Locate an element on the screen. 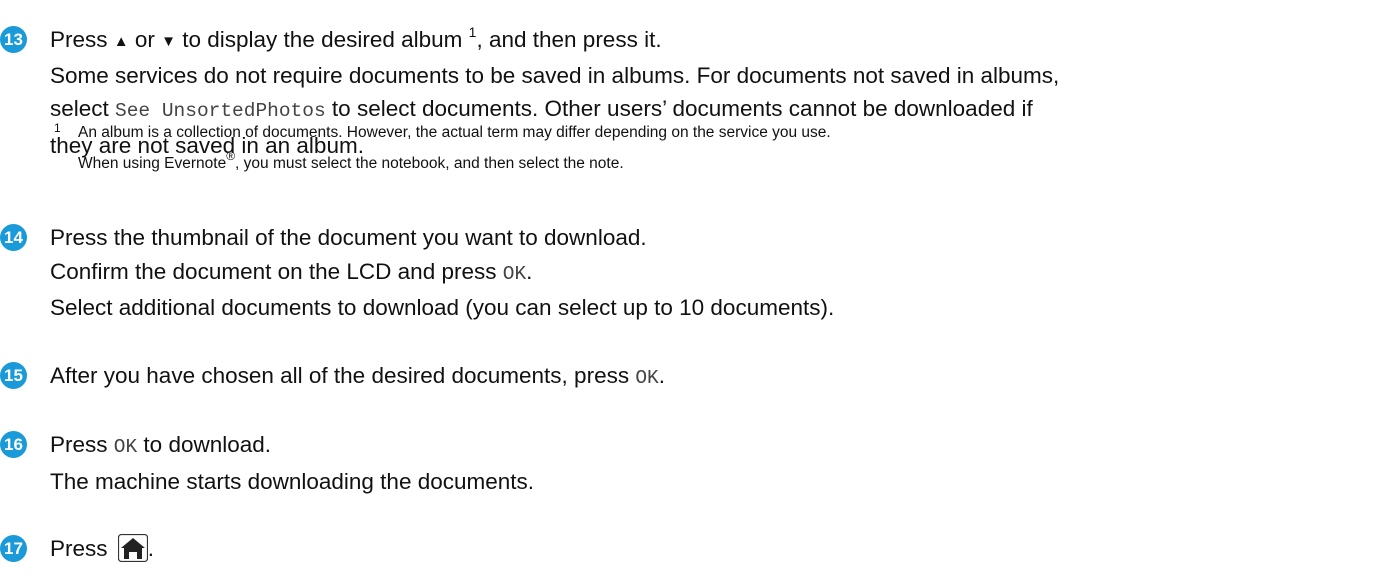 The width and height of the screenshot is (1395, 578). step-number-badge: 15 is located at coordinates (13, 375).